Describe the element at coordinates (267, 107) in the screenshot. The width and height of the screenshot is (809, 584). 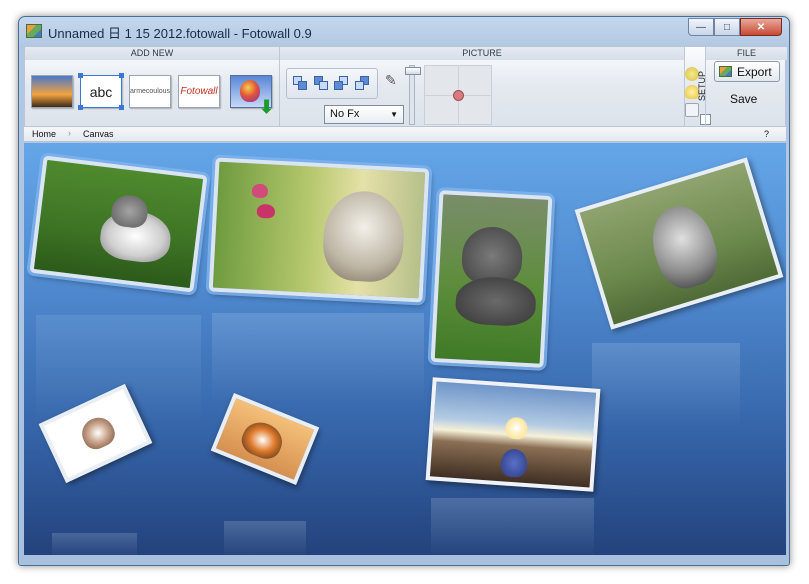
I see `download-arrow-icon: ⬇` at that location.